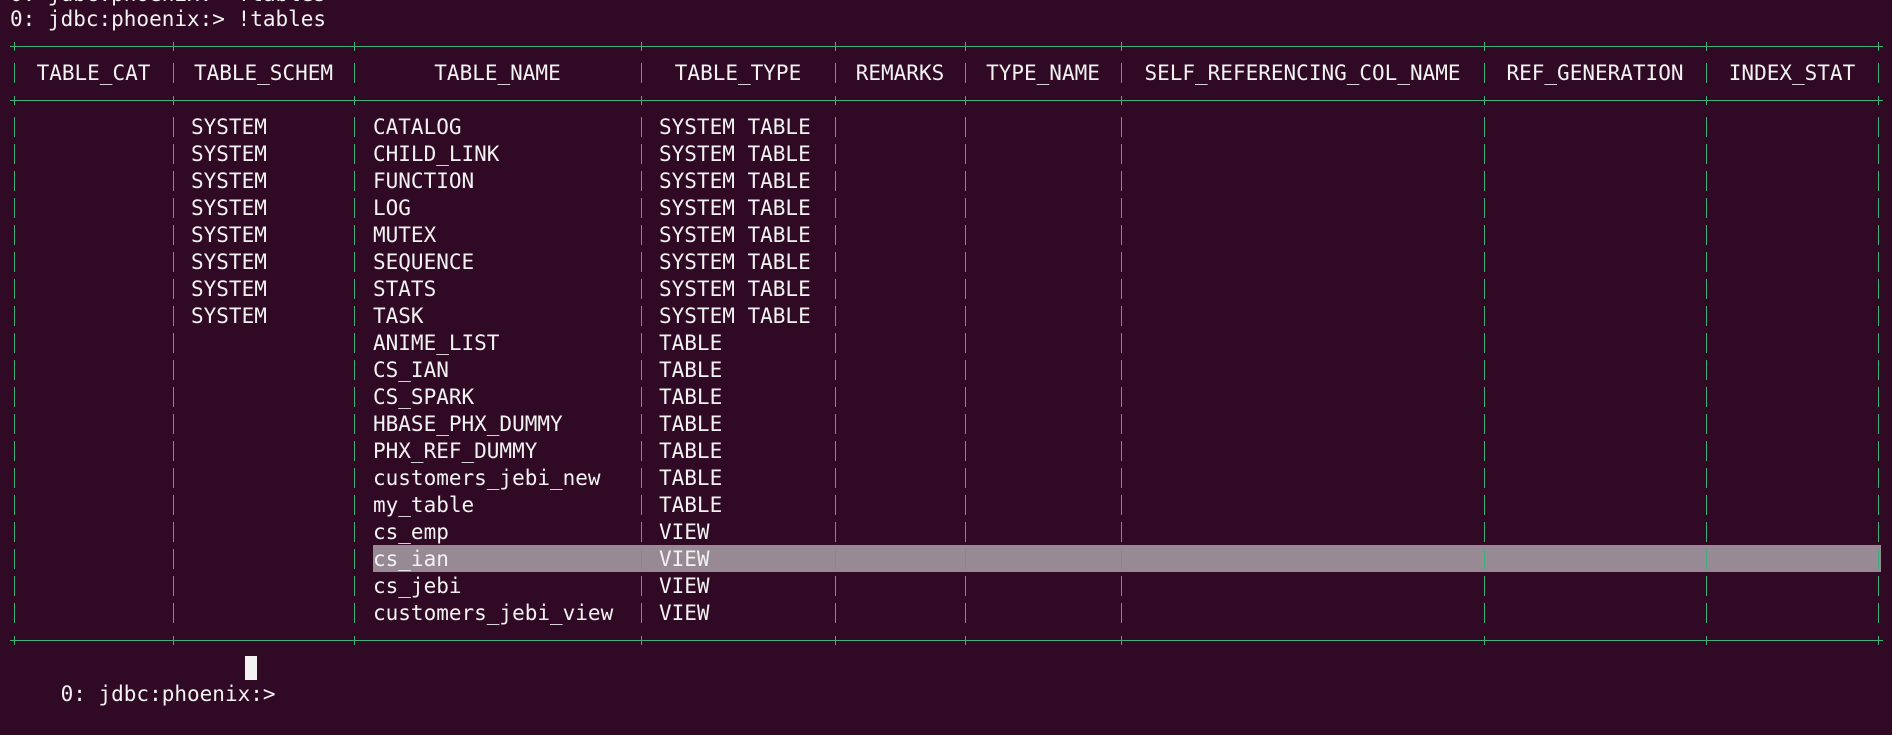  Describe the element at coordinates (251, 668) in the screenshot. I see `text-cursor` at that location.